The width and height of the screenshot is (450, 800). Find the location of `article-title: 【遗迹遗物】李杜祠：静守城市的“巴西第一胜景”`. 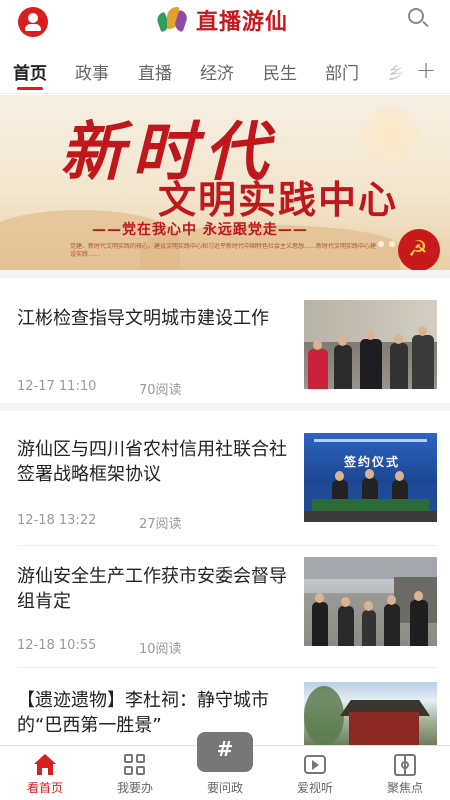

article-title: 【遗迹遗物】李杜祠：静守城市的“巴西第一胜景” is located at coordinates (143, 713).